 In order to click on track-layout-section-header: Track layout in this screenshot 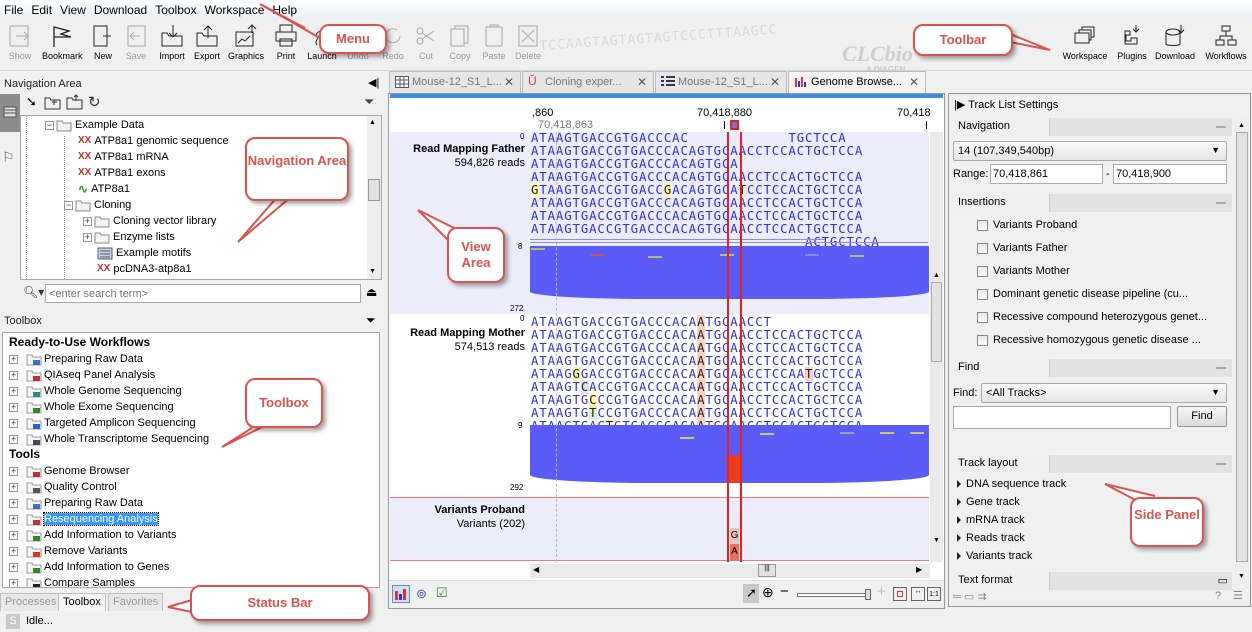, I will do `click(1092, 464)`.